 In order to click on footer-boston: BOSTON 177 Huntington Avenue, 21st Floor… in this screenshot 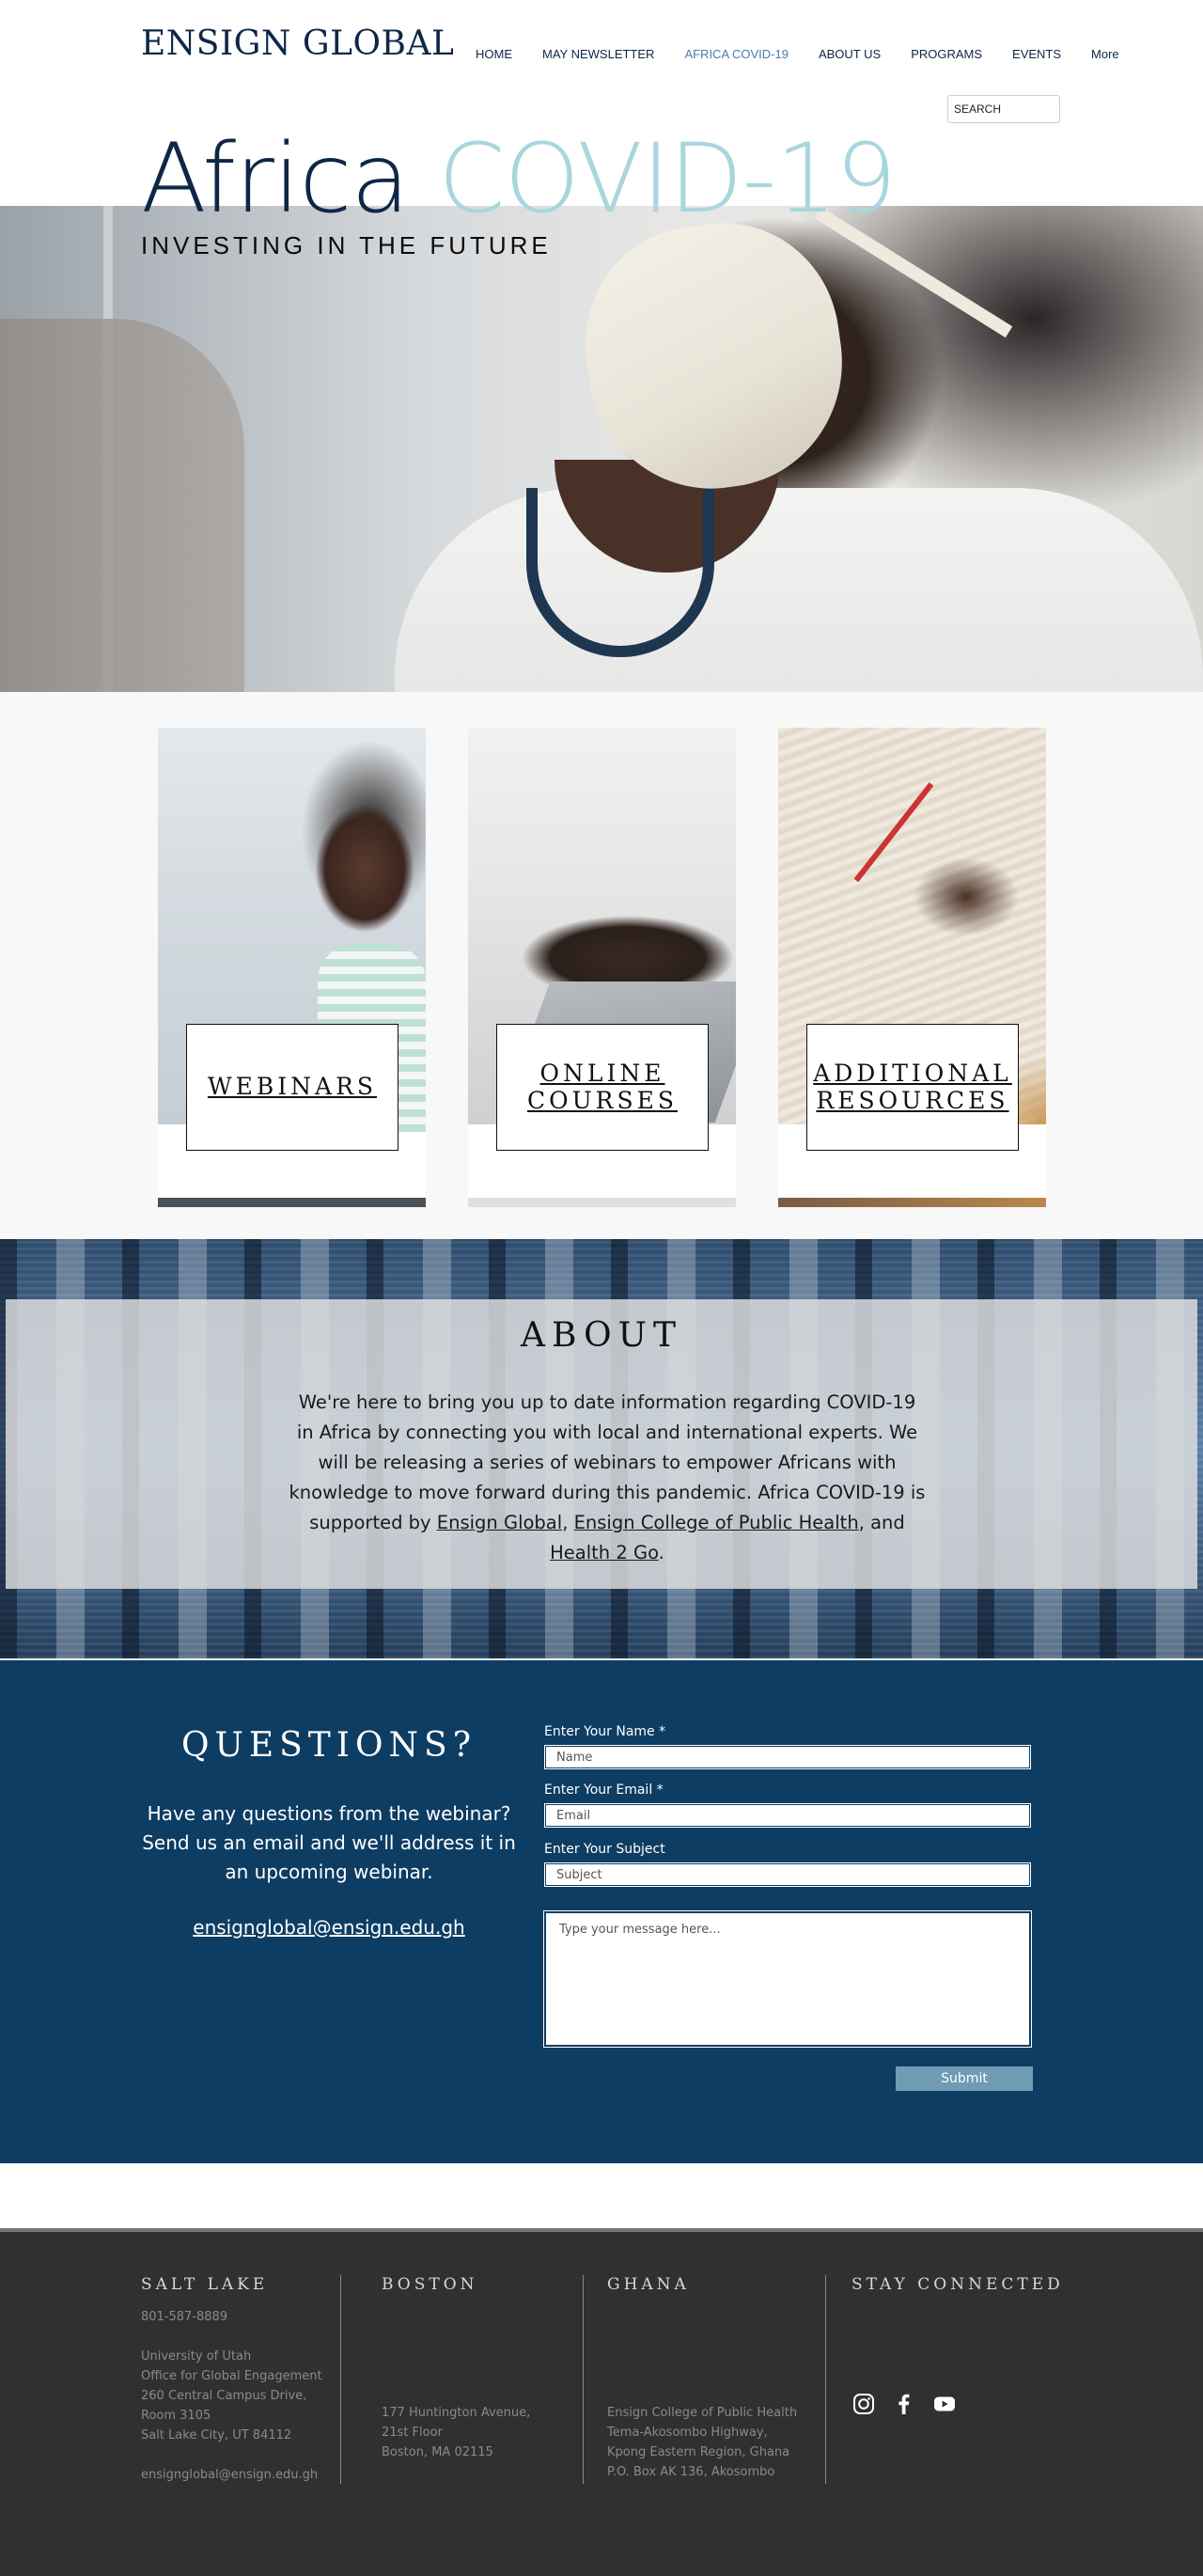, I will do `click(456, 2369)`.